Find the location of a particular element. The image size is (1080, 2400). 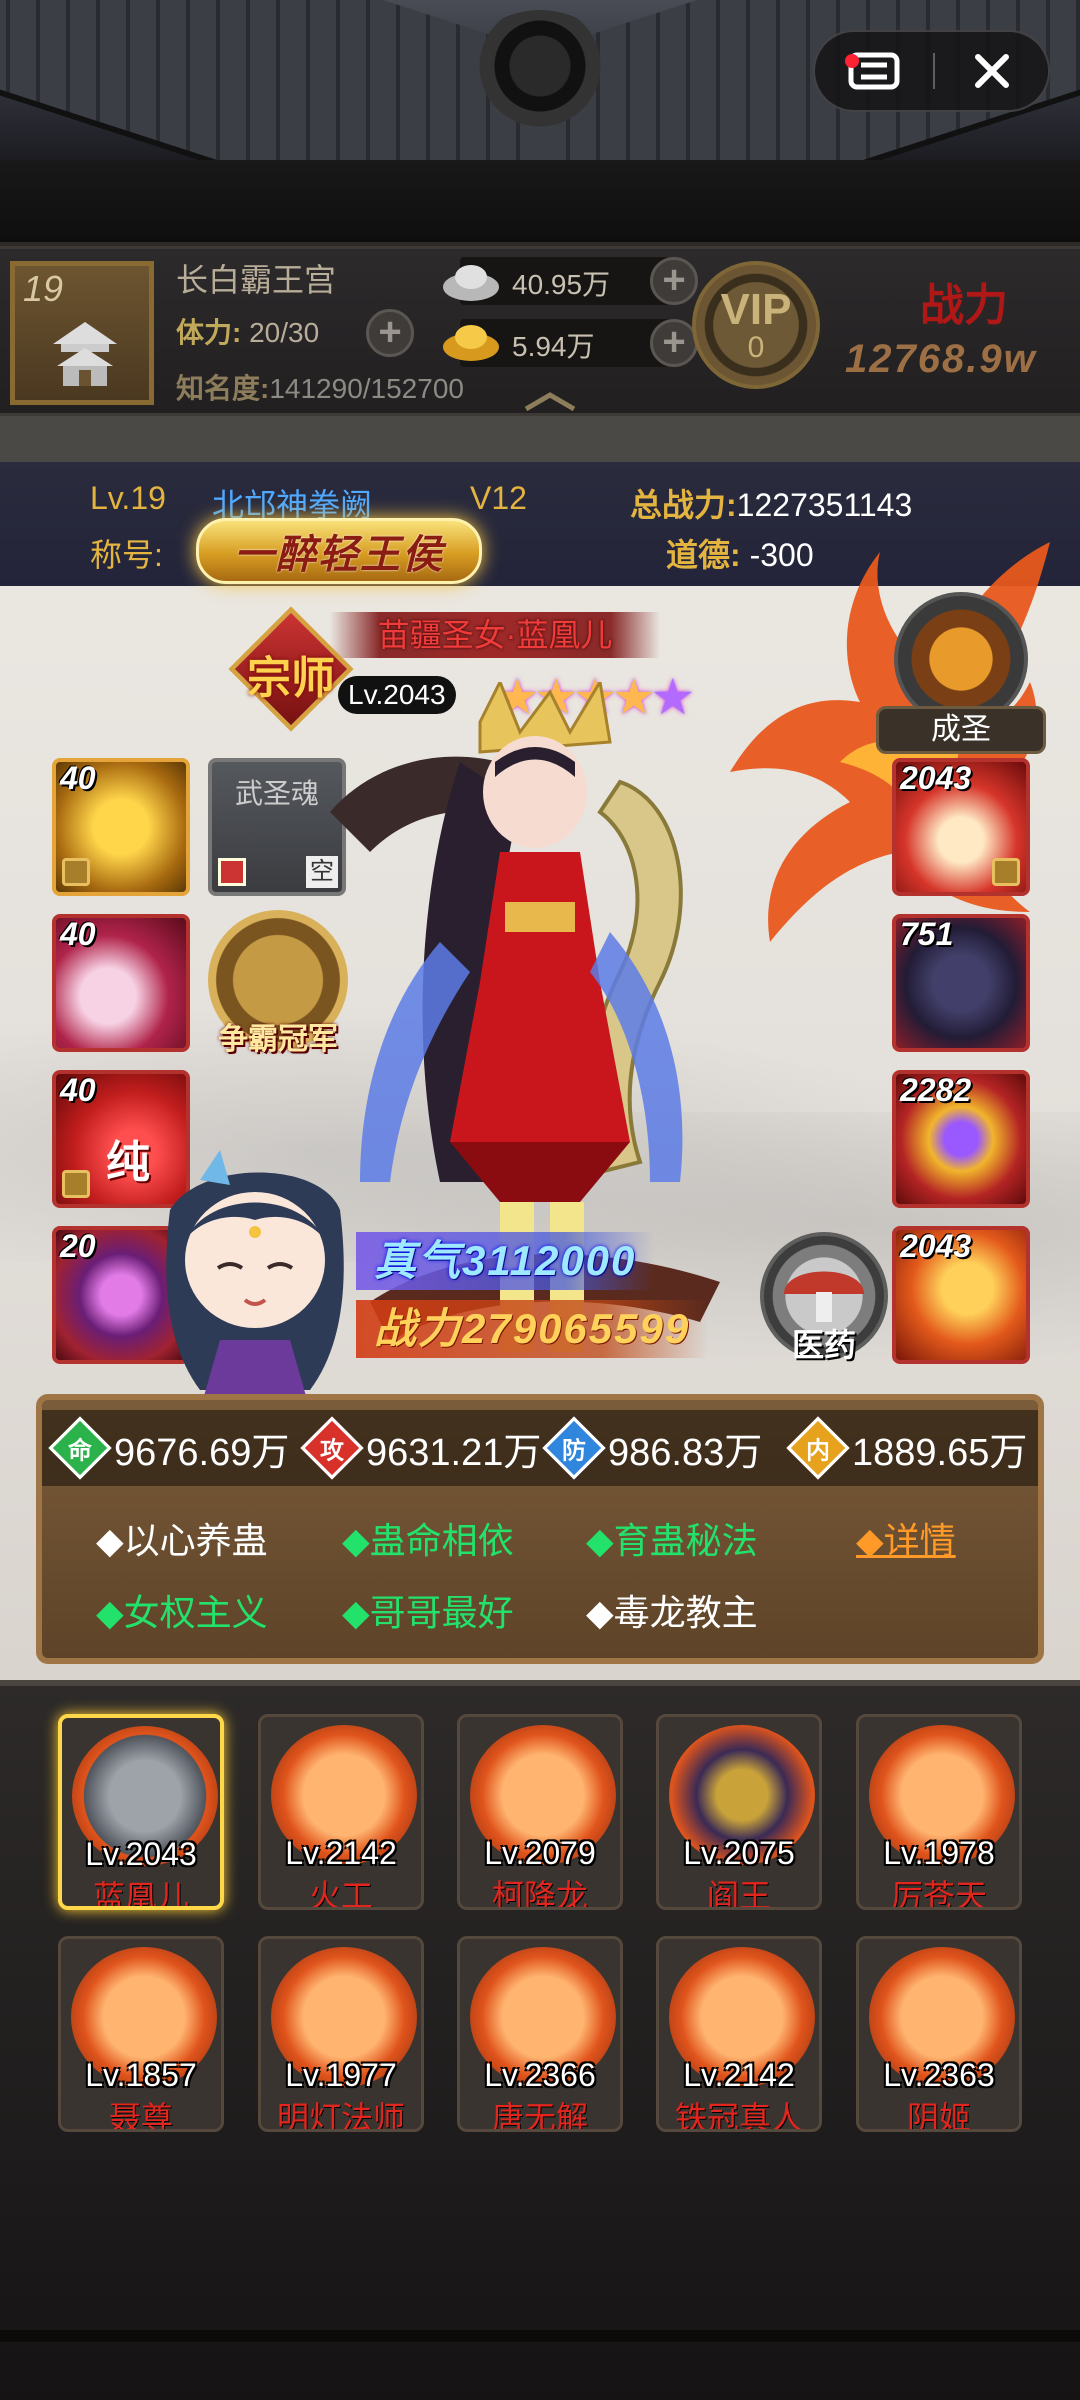

hero-name-ribbon: 苗疆圣女·蓝凰儿 is located at coordinates (495, 635).